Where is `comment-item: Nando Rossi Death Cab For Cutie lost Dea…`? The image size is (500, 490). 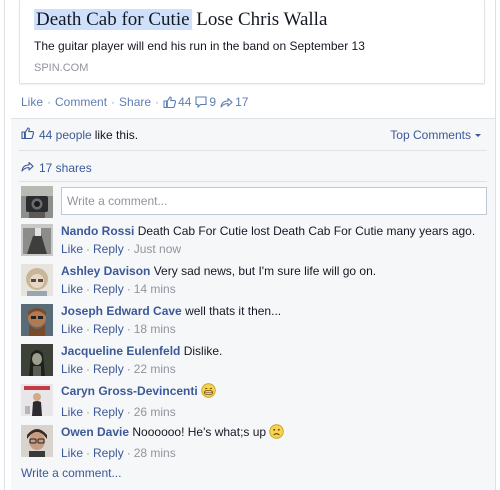
comment-item: Nando Rossi Death Cab For Cutie lost Dea… is located at coordinates (253, 241).